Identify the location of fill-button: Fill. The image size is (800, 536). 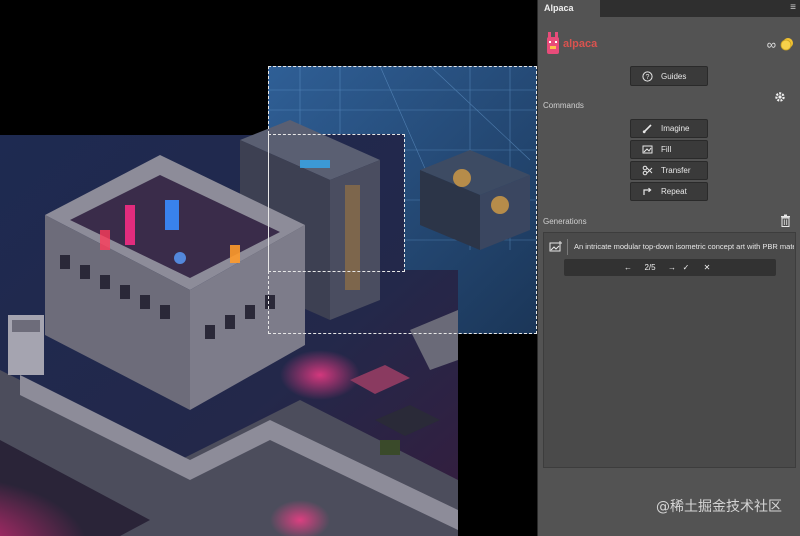
(669, 149).